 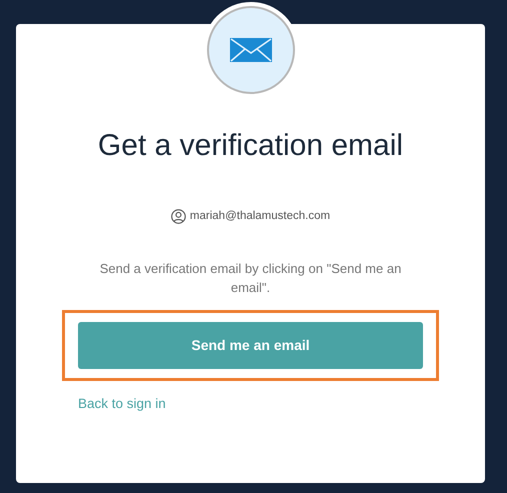 I want to click on page-title: Get a verification email, so click(x=251, y=146).